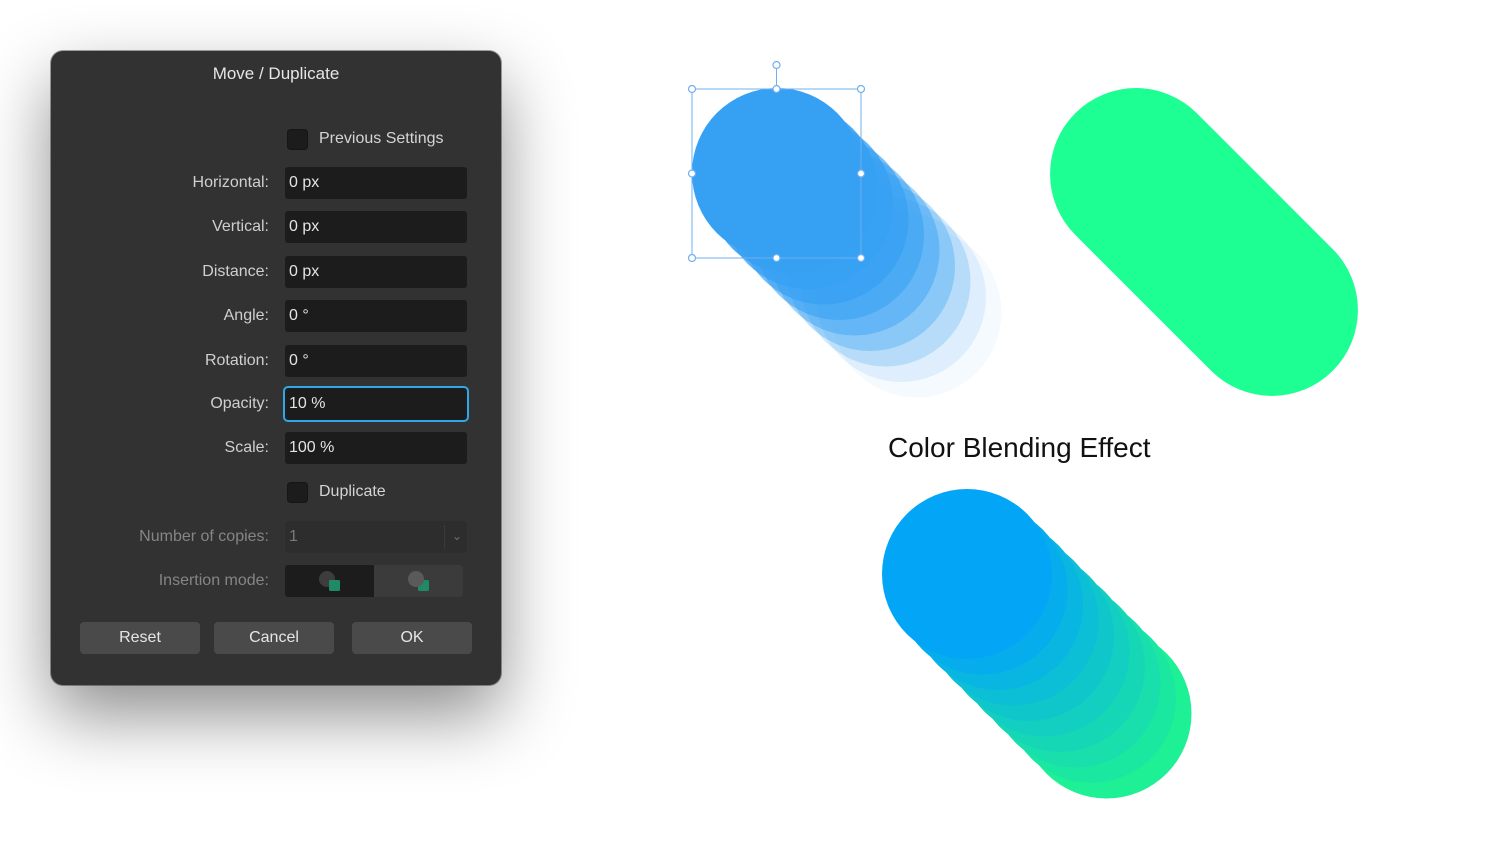 The height and width of the screenshot is (847, 1500). I want to click on gradient-circle-trail, so click(1037, 644).